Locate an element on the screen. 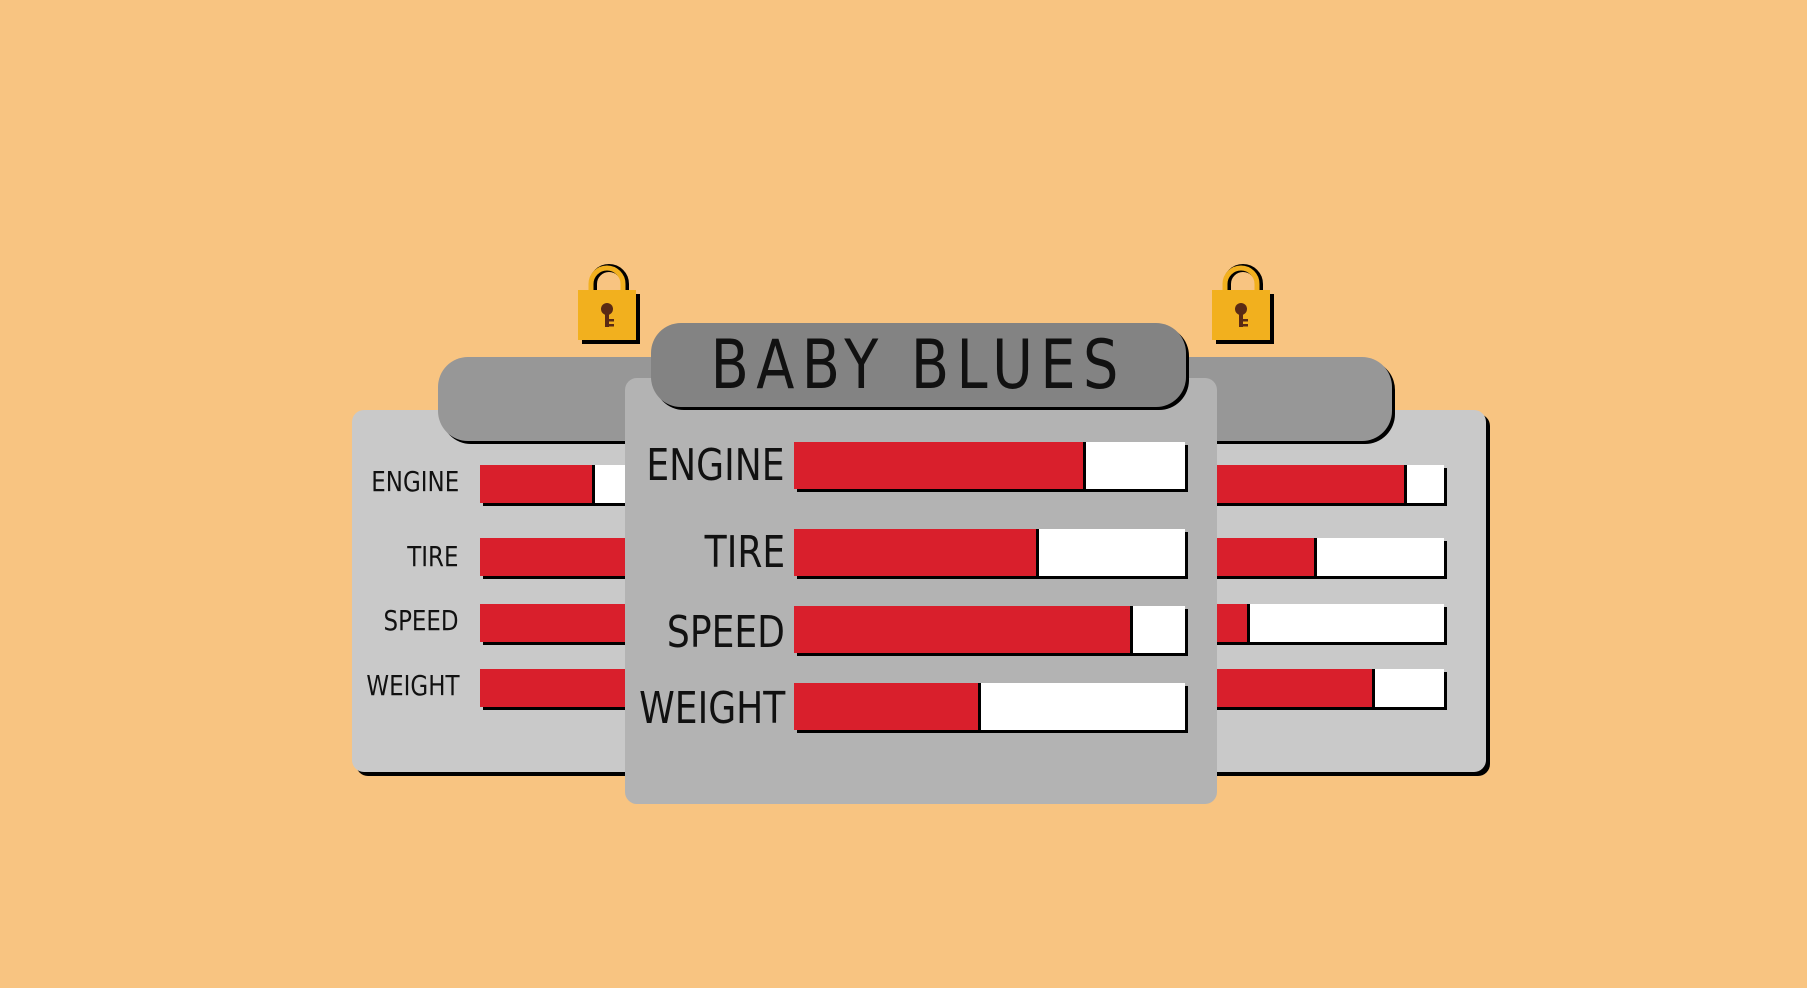 The height and width of the screenshot is (988, 1807). stat-bar-tire is located at coordinates (989, 552).